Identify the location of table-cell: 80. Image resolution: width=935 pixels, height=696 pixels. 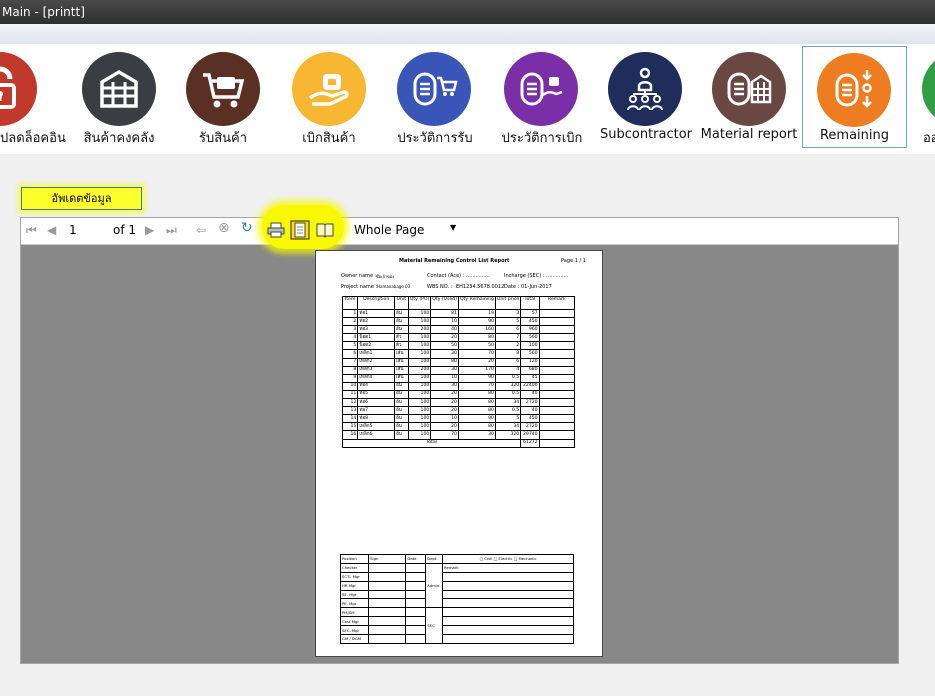
(444, 362).